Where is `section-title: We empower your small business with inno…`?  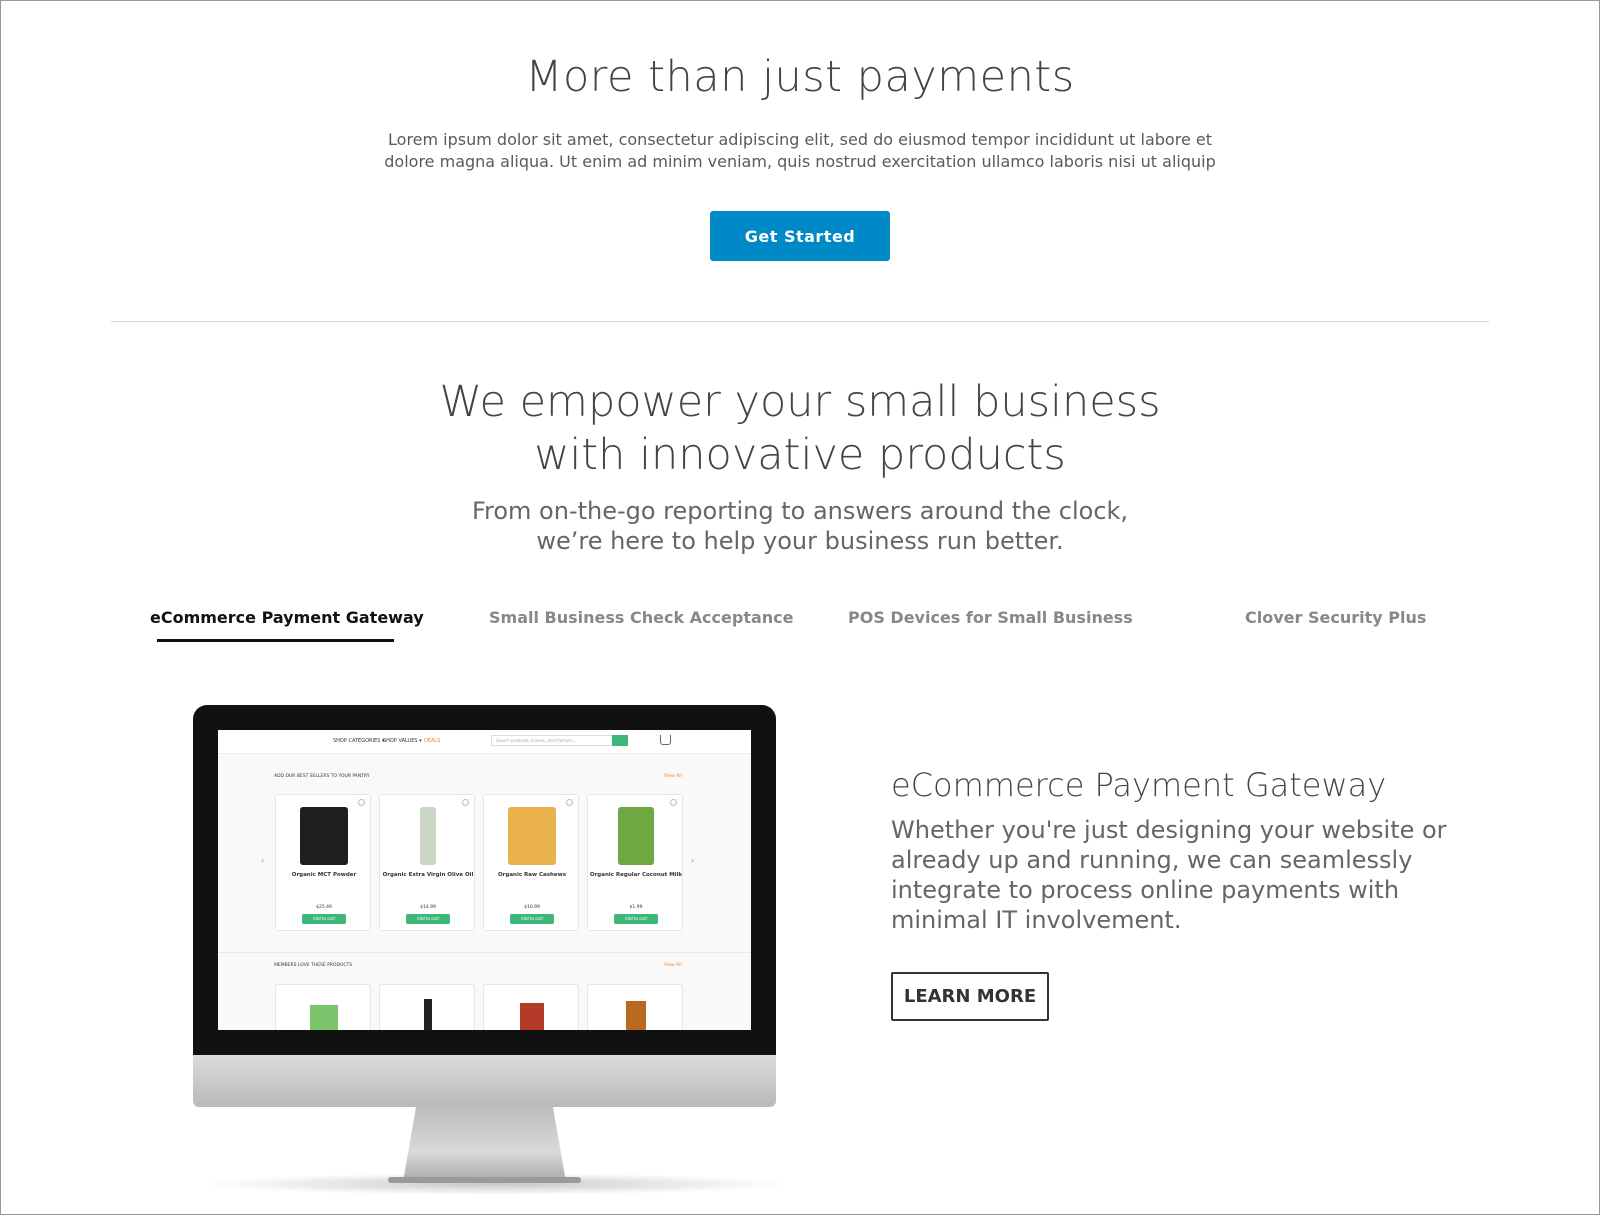 section-title: We empower your small business with inno… is located at coordinates (800, 429).